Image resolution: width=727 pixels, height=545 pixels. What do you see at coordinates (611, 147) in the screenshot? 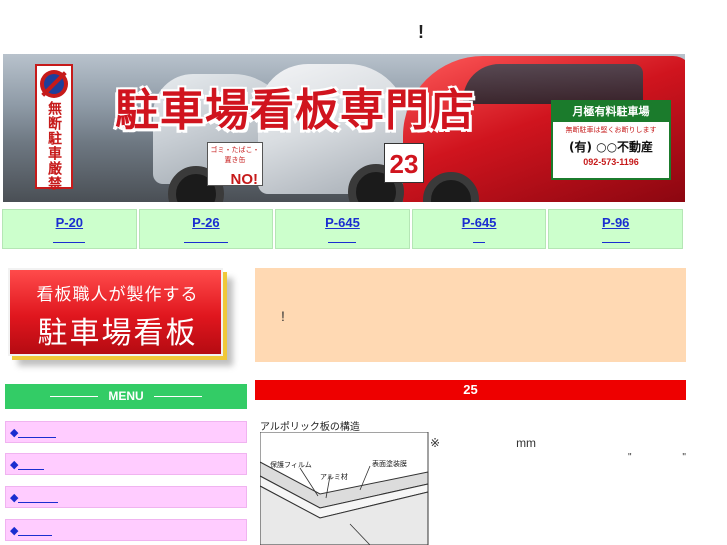
I see `monthly-parking-company: (有) ○○不動産` at bounding box center [611, 147].